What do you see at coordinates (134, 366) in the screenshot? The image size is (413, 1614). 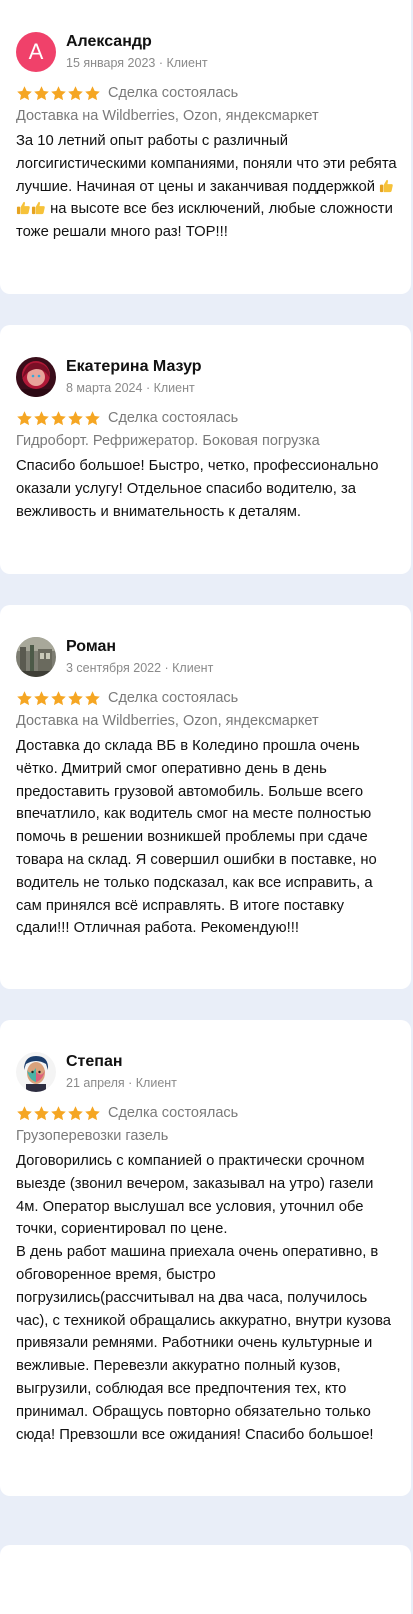 I see `reviewer-name: Екатерина Мазур` at bounding box center [134, 366].